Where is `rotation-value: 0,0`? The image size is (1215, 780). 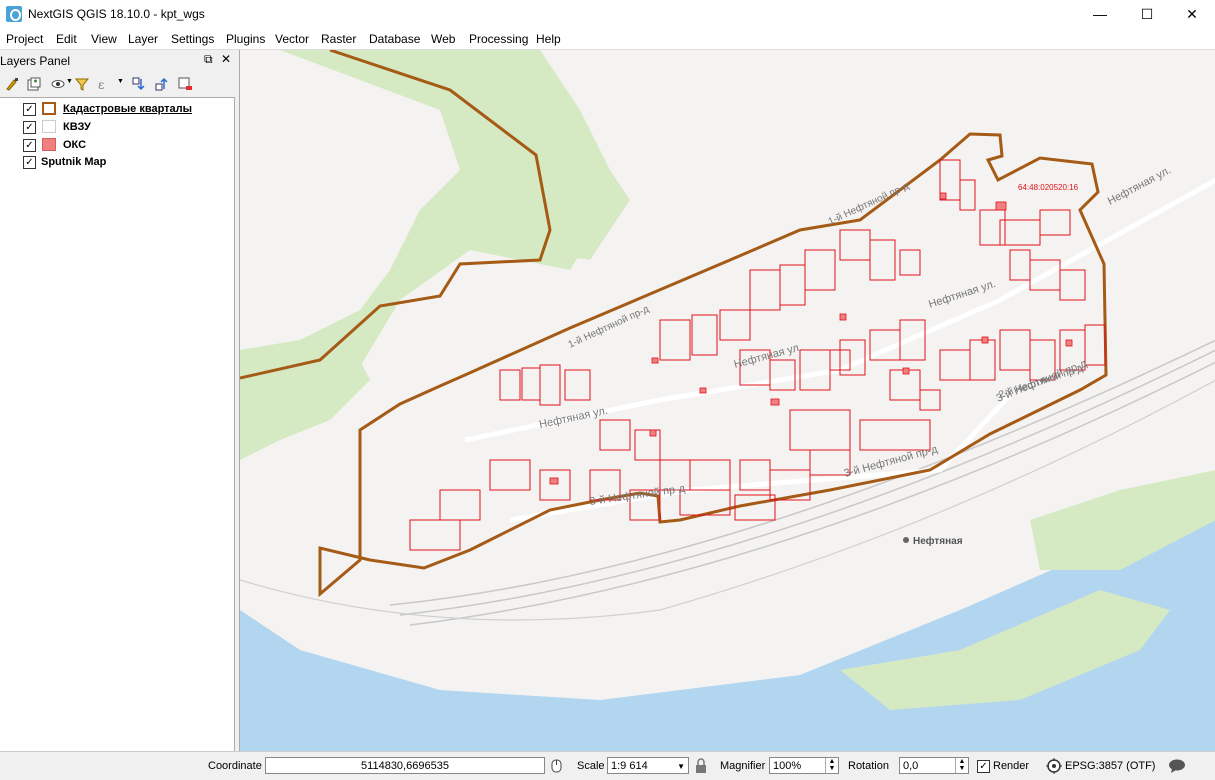 rotation-value: 0,0 is located at coordinates (911, 766).